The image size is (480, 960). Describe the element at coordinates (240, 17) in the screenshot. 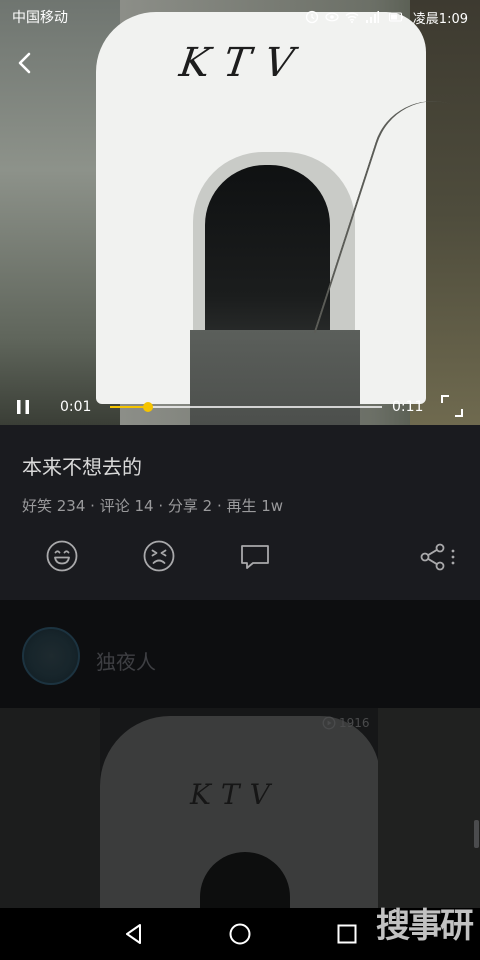

I see `status-bar: 中国移动 凌晨1:09` at that location.